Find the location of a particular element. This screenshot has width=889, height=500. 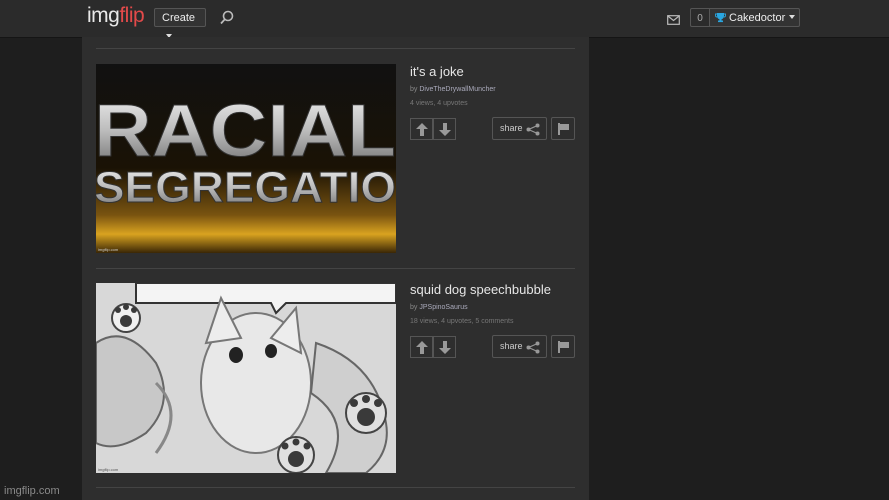

post-byline: by DiveTheDrywallMuncher is located at coordinates (453, 89).